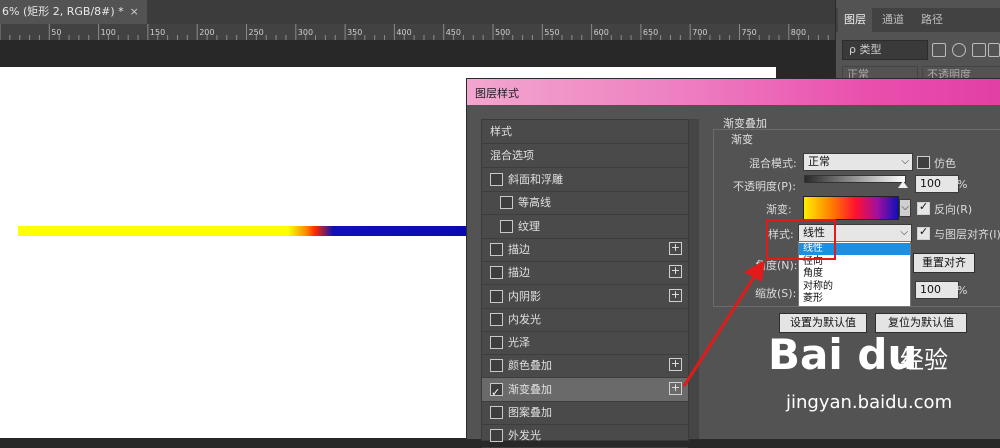 This screenshot has height=448, width=1000. What do you see at coordinates (880, 380) in the screenshot?
I see `baidu-watermark: Bai du 经验 jingyan.baidu.com` at bounding box center [880, 380].